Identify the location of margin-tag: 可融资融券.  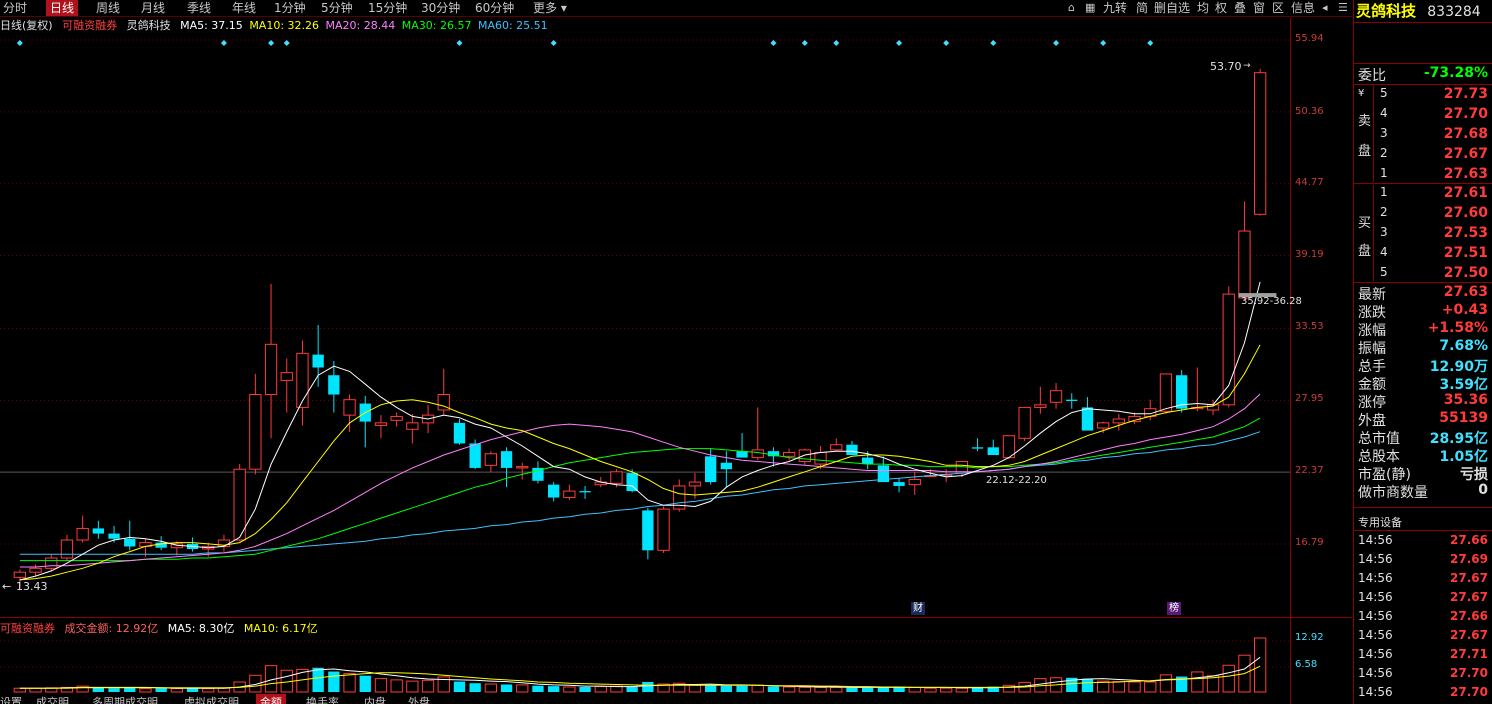
(27, 628).